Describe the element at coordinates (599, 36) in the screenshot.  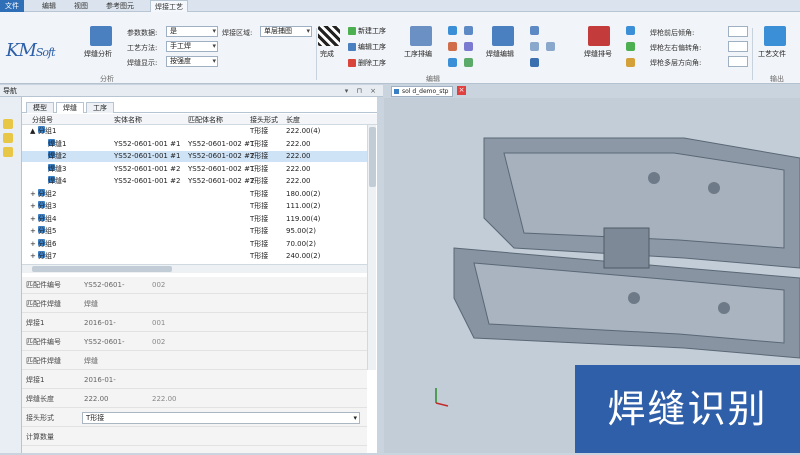
I see `weld-compare-icon` at that location.